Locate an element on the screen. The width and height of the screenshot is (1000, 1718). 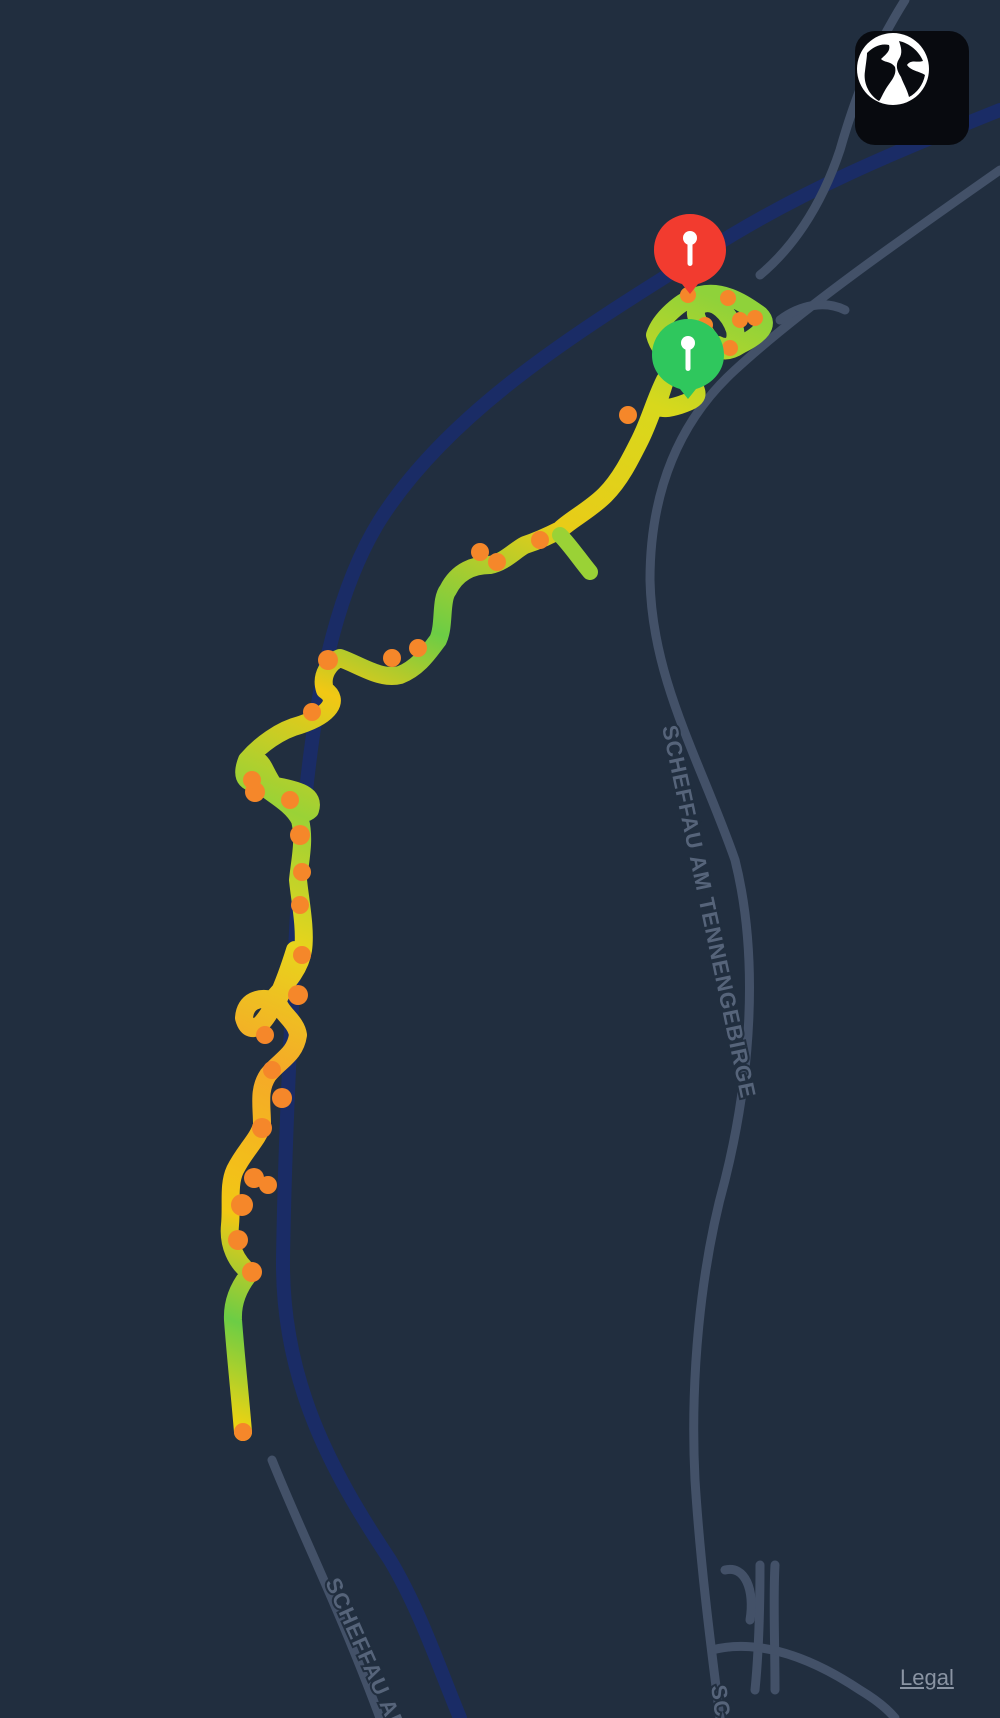
road-label-edge: SC is located at coordinates (720, 1700).